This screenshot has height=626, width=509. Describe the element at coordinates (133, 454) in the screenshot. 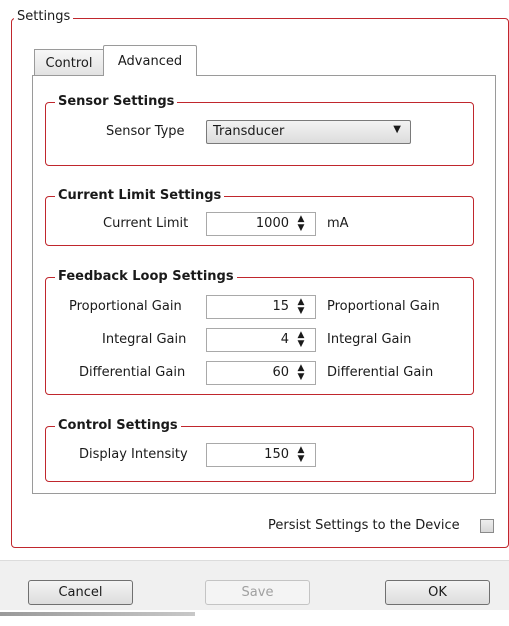

I see `display-intensity-label: Display Intensity` at that location.